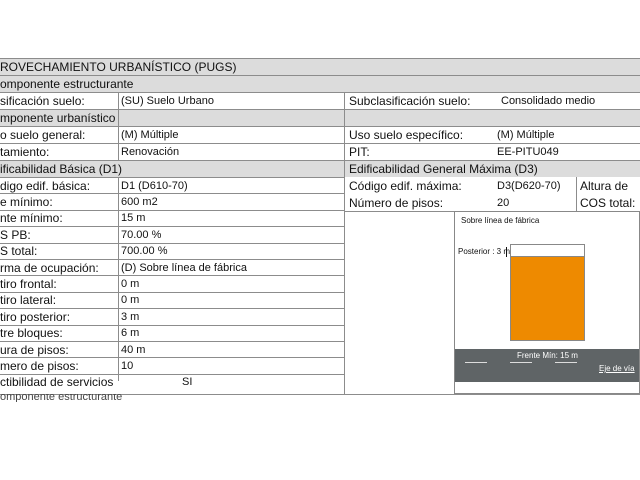  I want to click on basic-row-value: SI, so click(187, 382).